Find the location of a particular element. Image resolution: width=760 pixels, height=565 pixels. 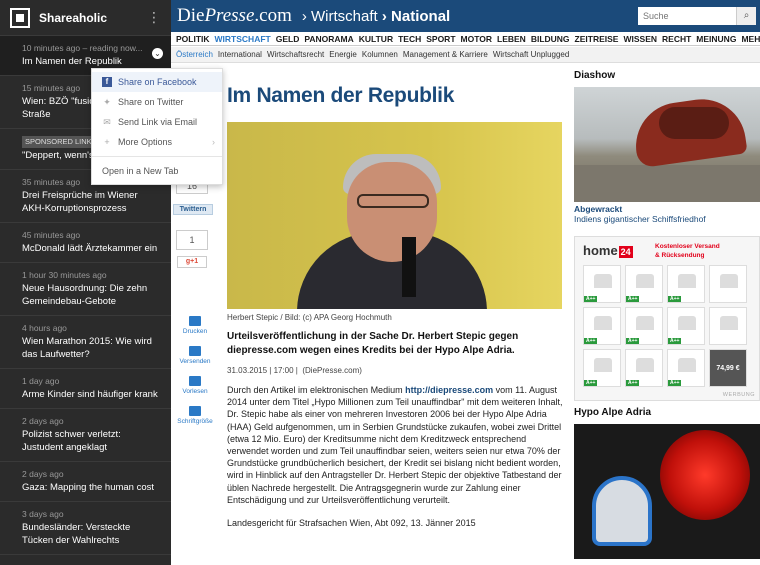

diepresse-link: http://diepresse.com is located at coordinates (449, 390).